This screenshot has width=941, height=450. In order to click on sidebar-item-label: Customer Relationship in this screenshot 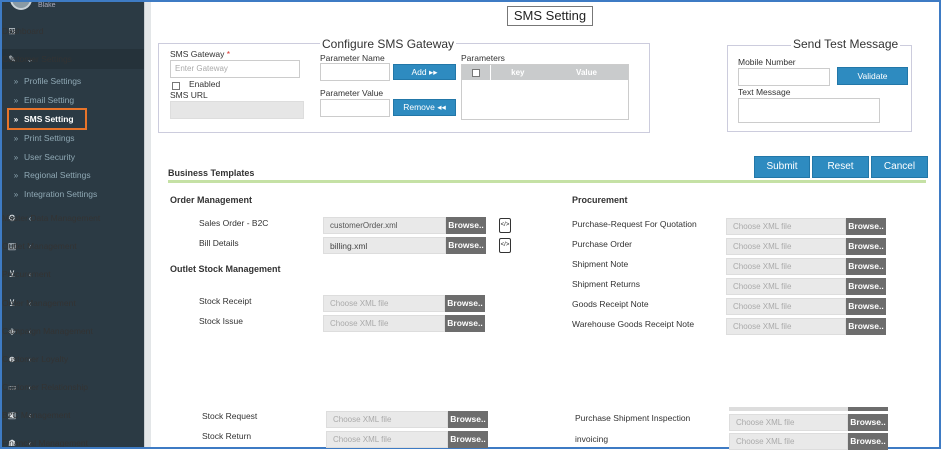, I will do `click(45, 387)`.